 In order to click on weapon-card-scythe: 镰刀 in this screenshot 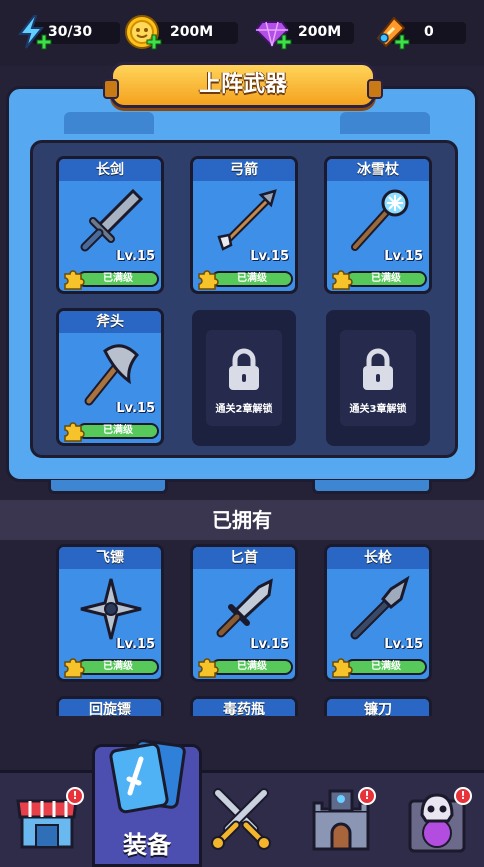, I will do `click(378, 706)`.